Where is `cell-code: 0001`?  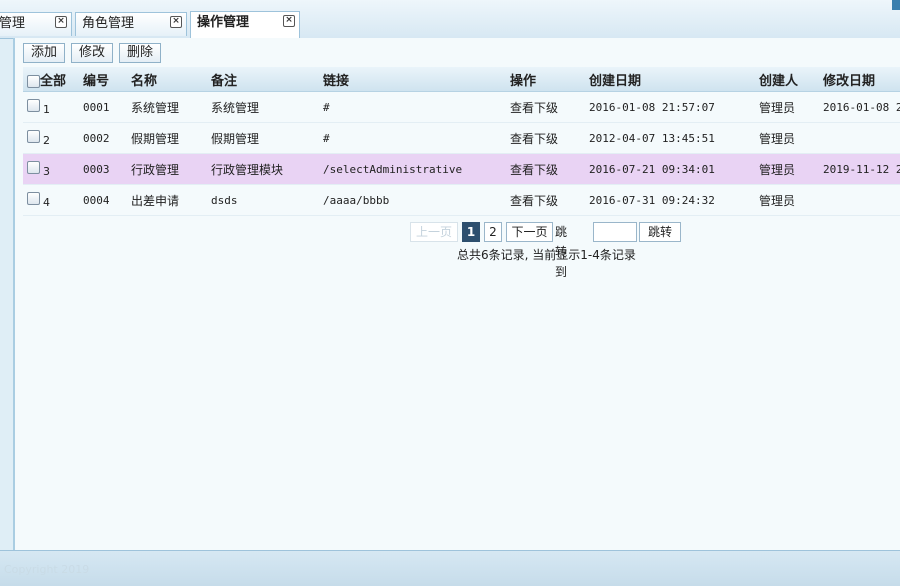
cell-code: 0001 is located at coordinates (103, 107).